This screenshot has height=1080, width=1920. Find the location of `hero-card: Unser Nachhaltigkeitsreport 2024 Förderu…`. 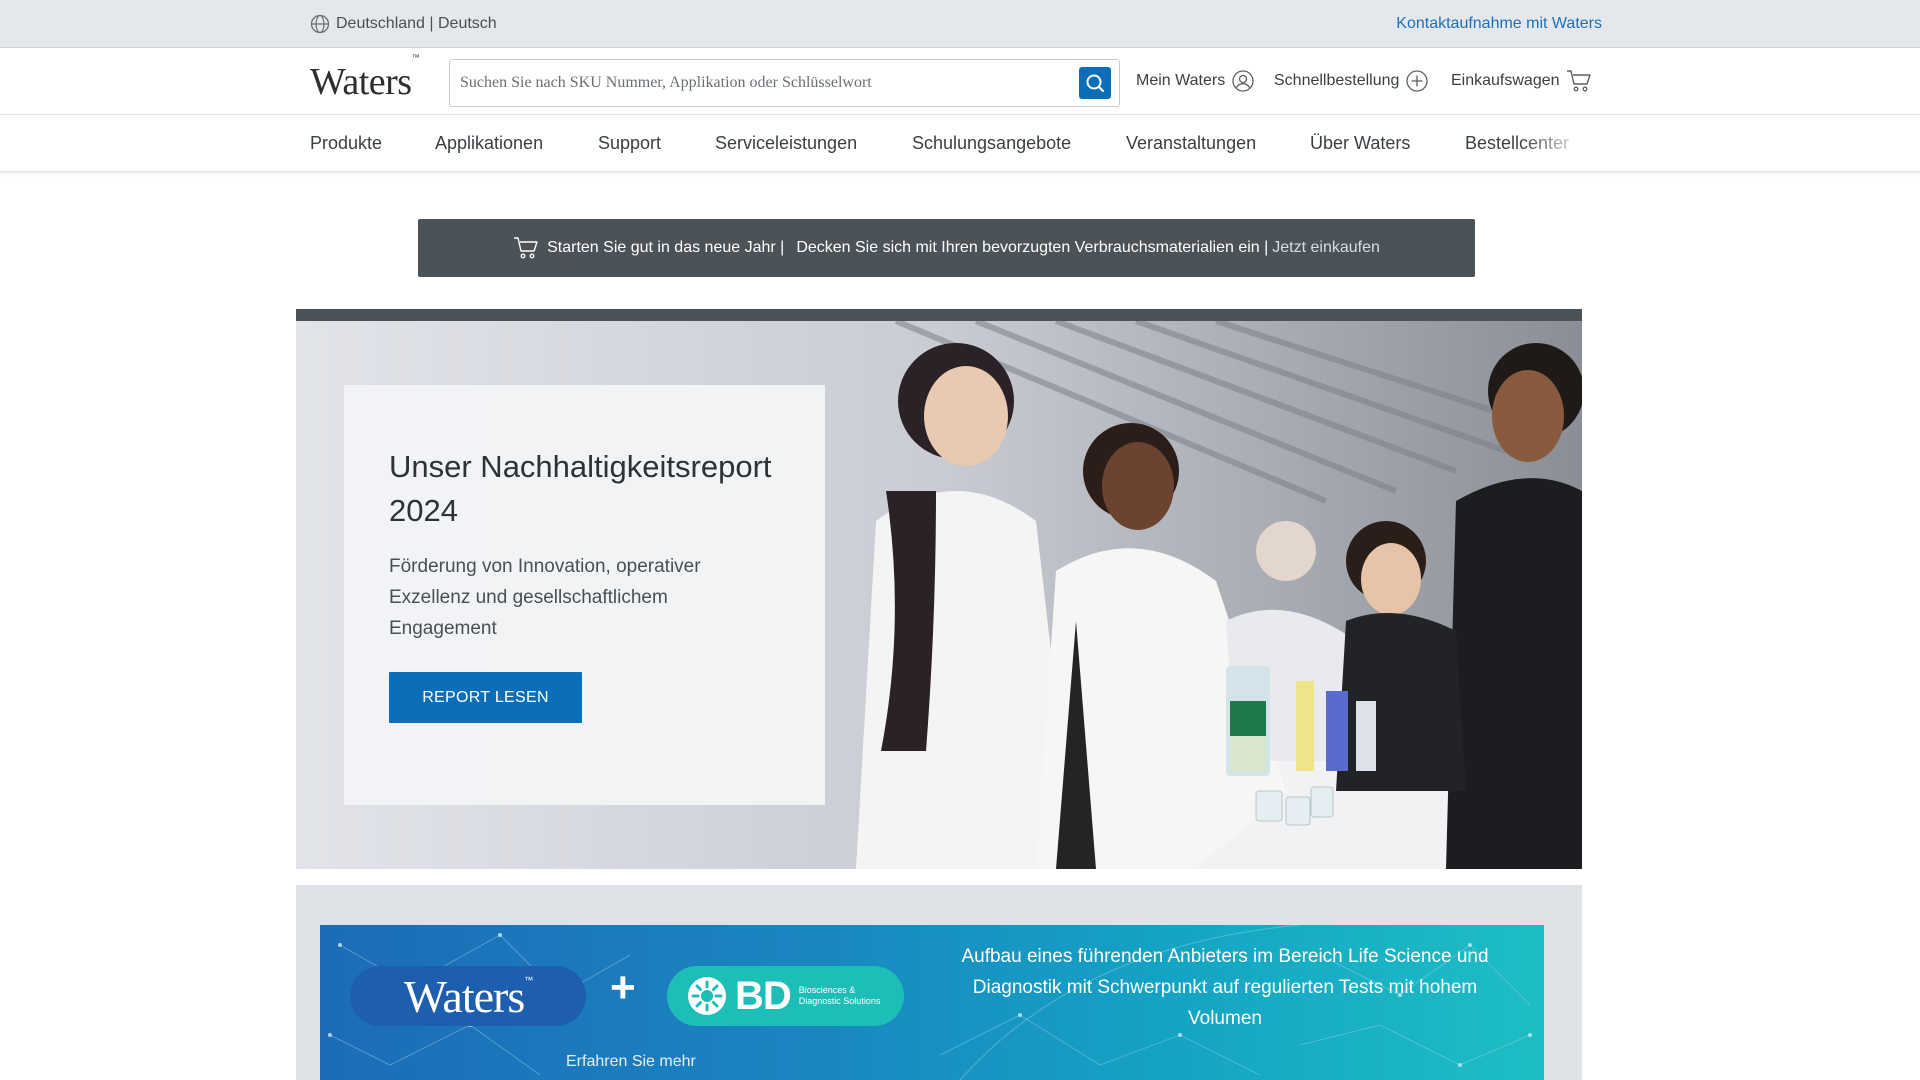

hero-card: Unser Nachhaltigkeitsreport 2024 Förderu… is located at coordinates (584, 595).